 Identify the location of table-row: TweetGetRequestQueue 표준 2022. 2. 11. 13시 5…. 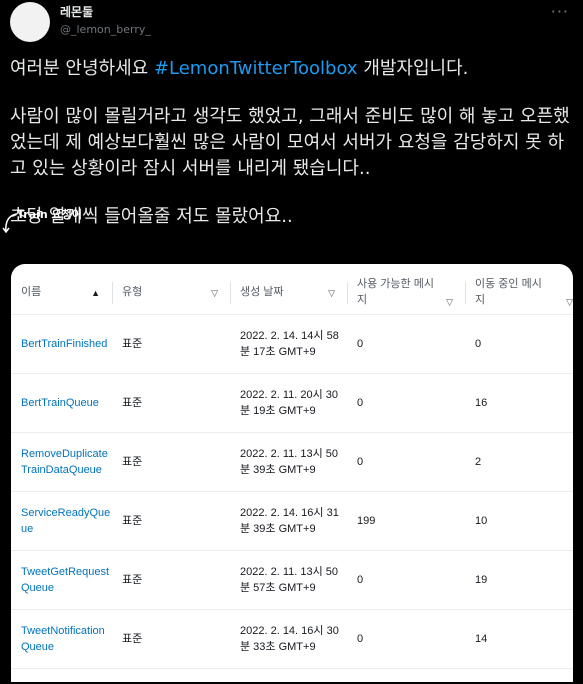
(292, 580).